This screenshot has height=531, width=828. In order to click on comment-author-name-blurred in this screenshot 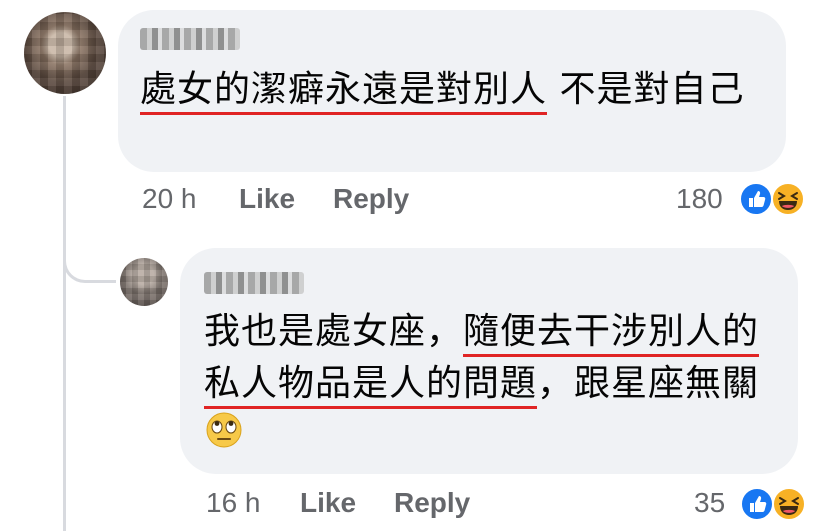, I will do `click(190, 39)`.